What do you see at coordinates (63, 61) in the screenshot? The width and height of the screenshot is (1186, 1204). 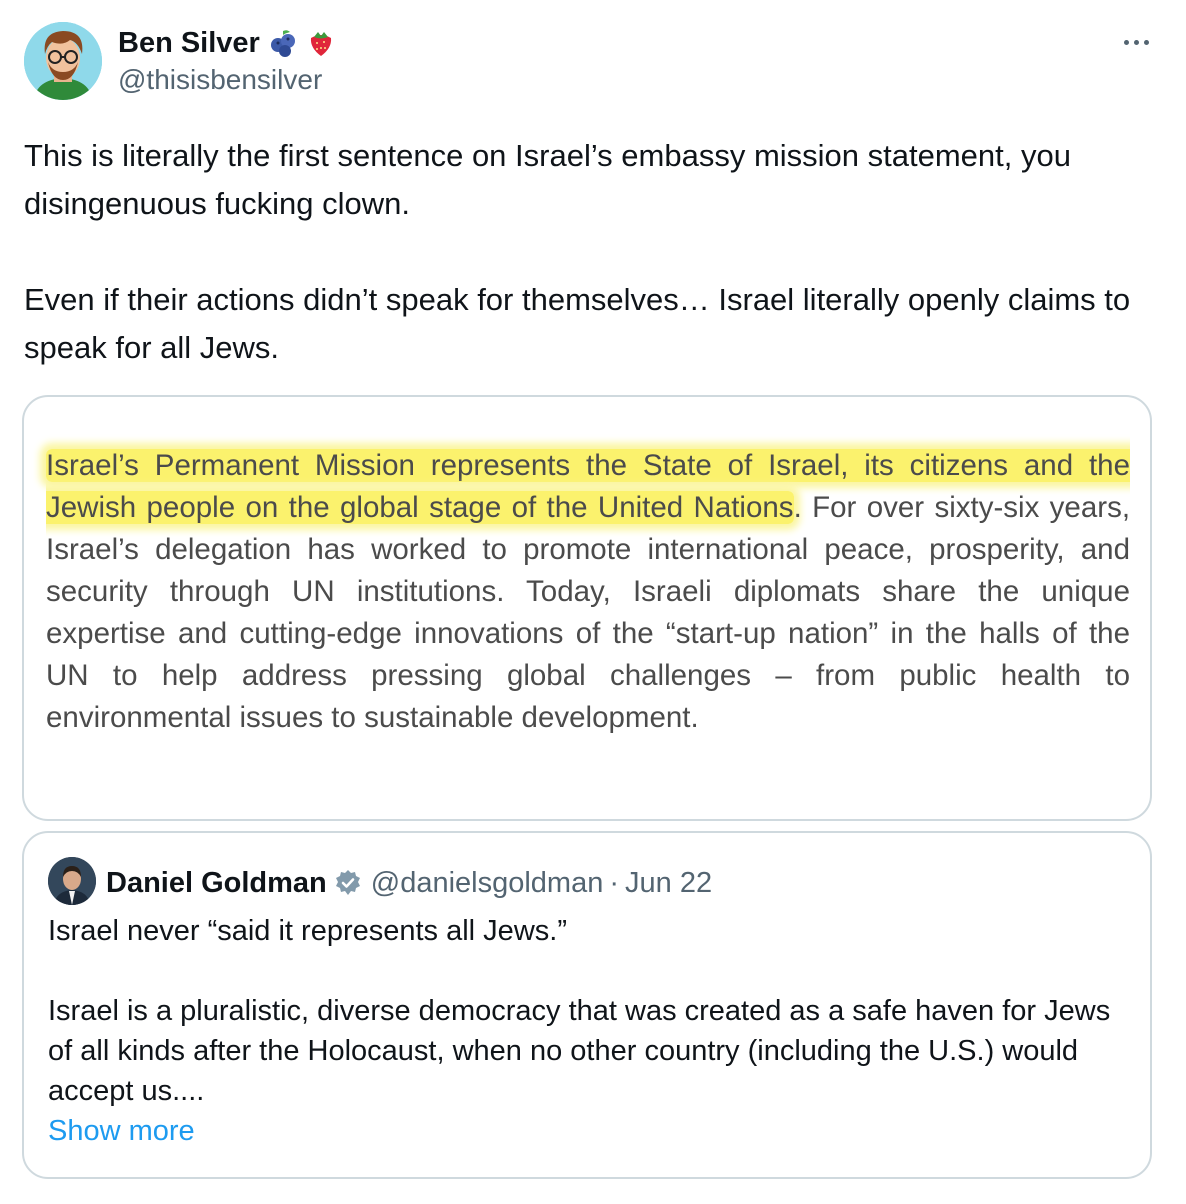 I see `author-avatar` at bounding box center [63, 61].